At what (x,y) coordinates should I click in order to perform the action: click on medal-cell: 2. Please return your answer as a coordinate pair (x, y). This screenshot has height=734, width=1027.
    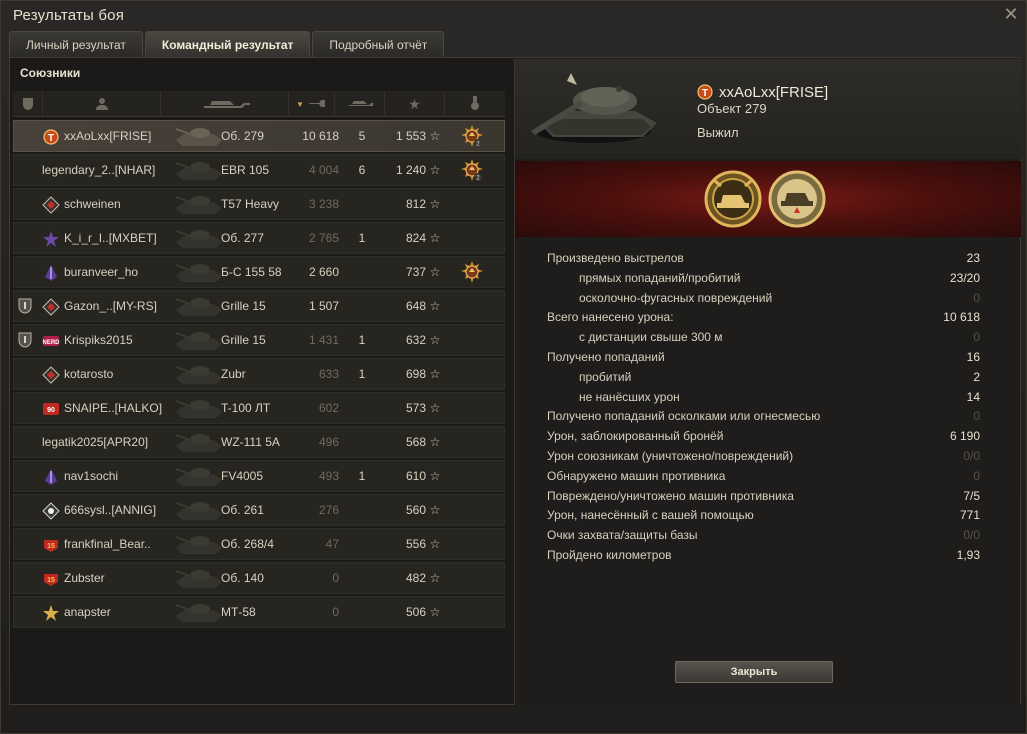
    Looking at the image, I should click on (474, 170).